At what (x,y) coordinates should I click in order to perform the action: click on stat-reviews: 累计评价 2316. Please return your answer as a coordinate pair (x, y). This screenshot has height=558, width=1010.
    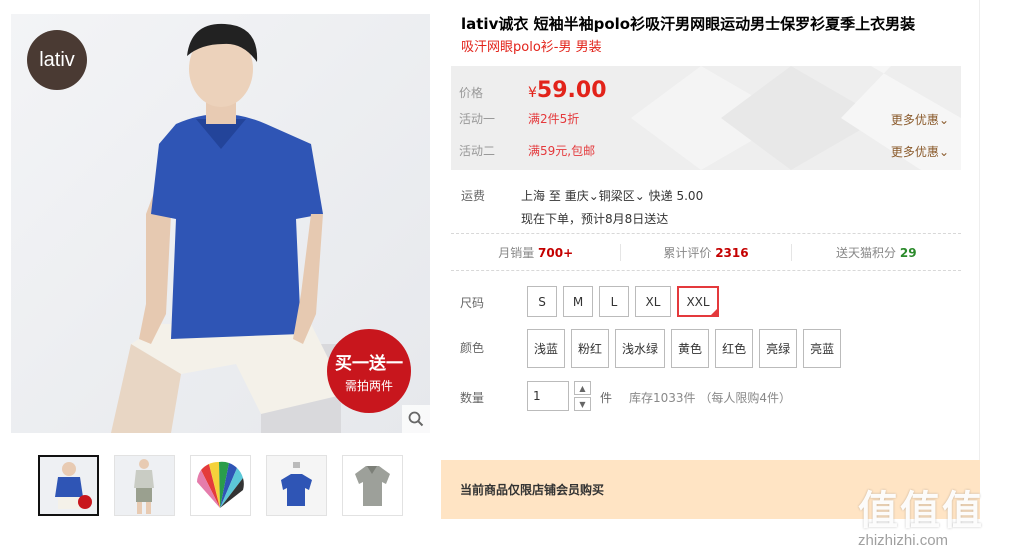
    Looking at the image, I should click on (706, 252).